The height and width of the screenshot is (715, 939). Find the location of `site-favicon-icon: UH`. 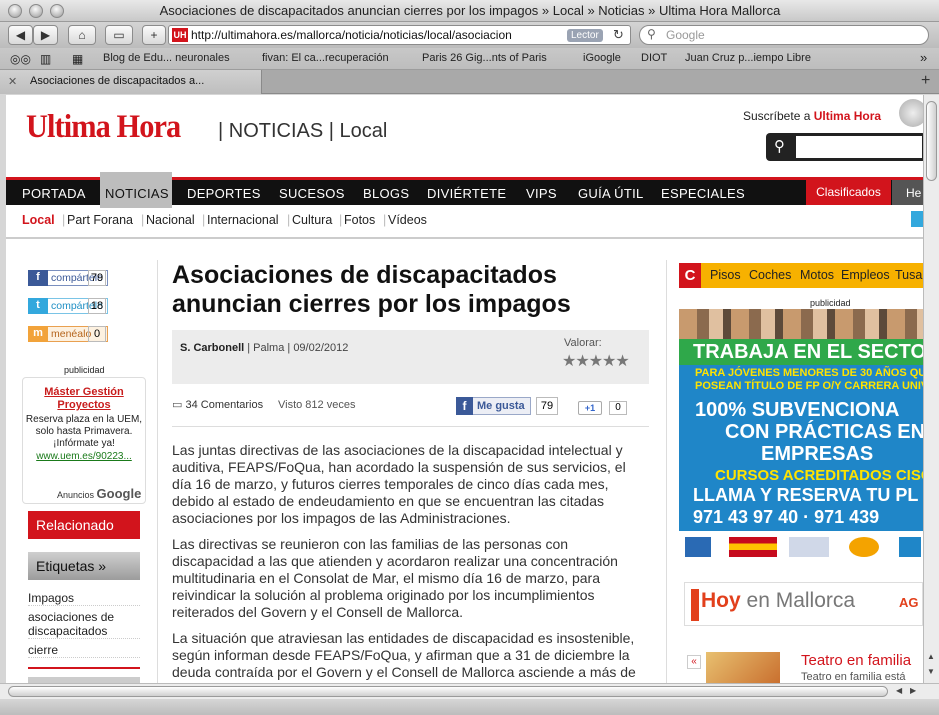

site-favicon-icon: UH is located at coordinates (180, 35).